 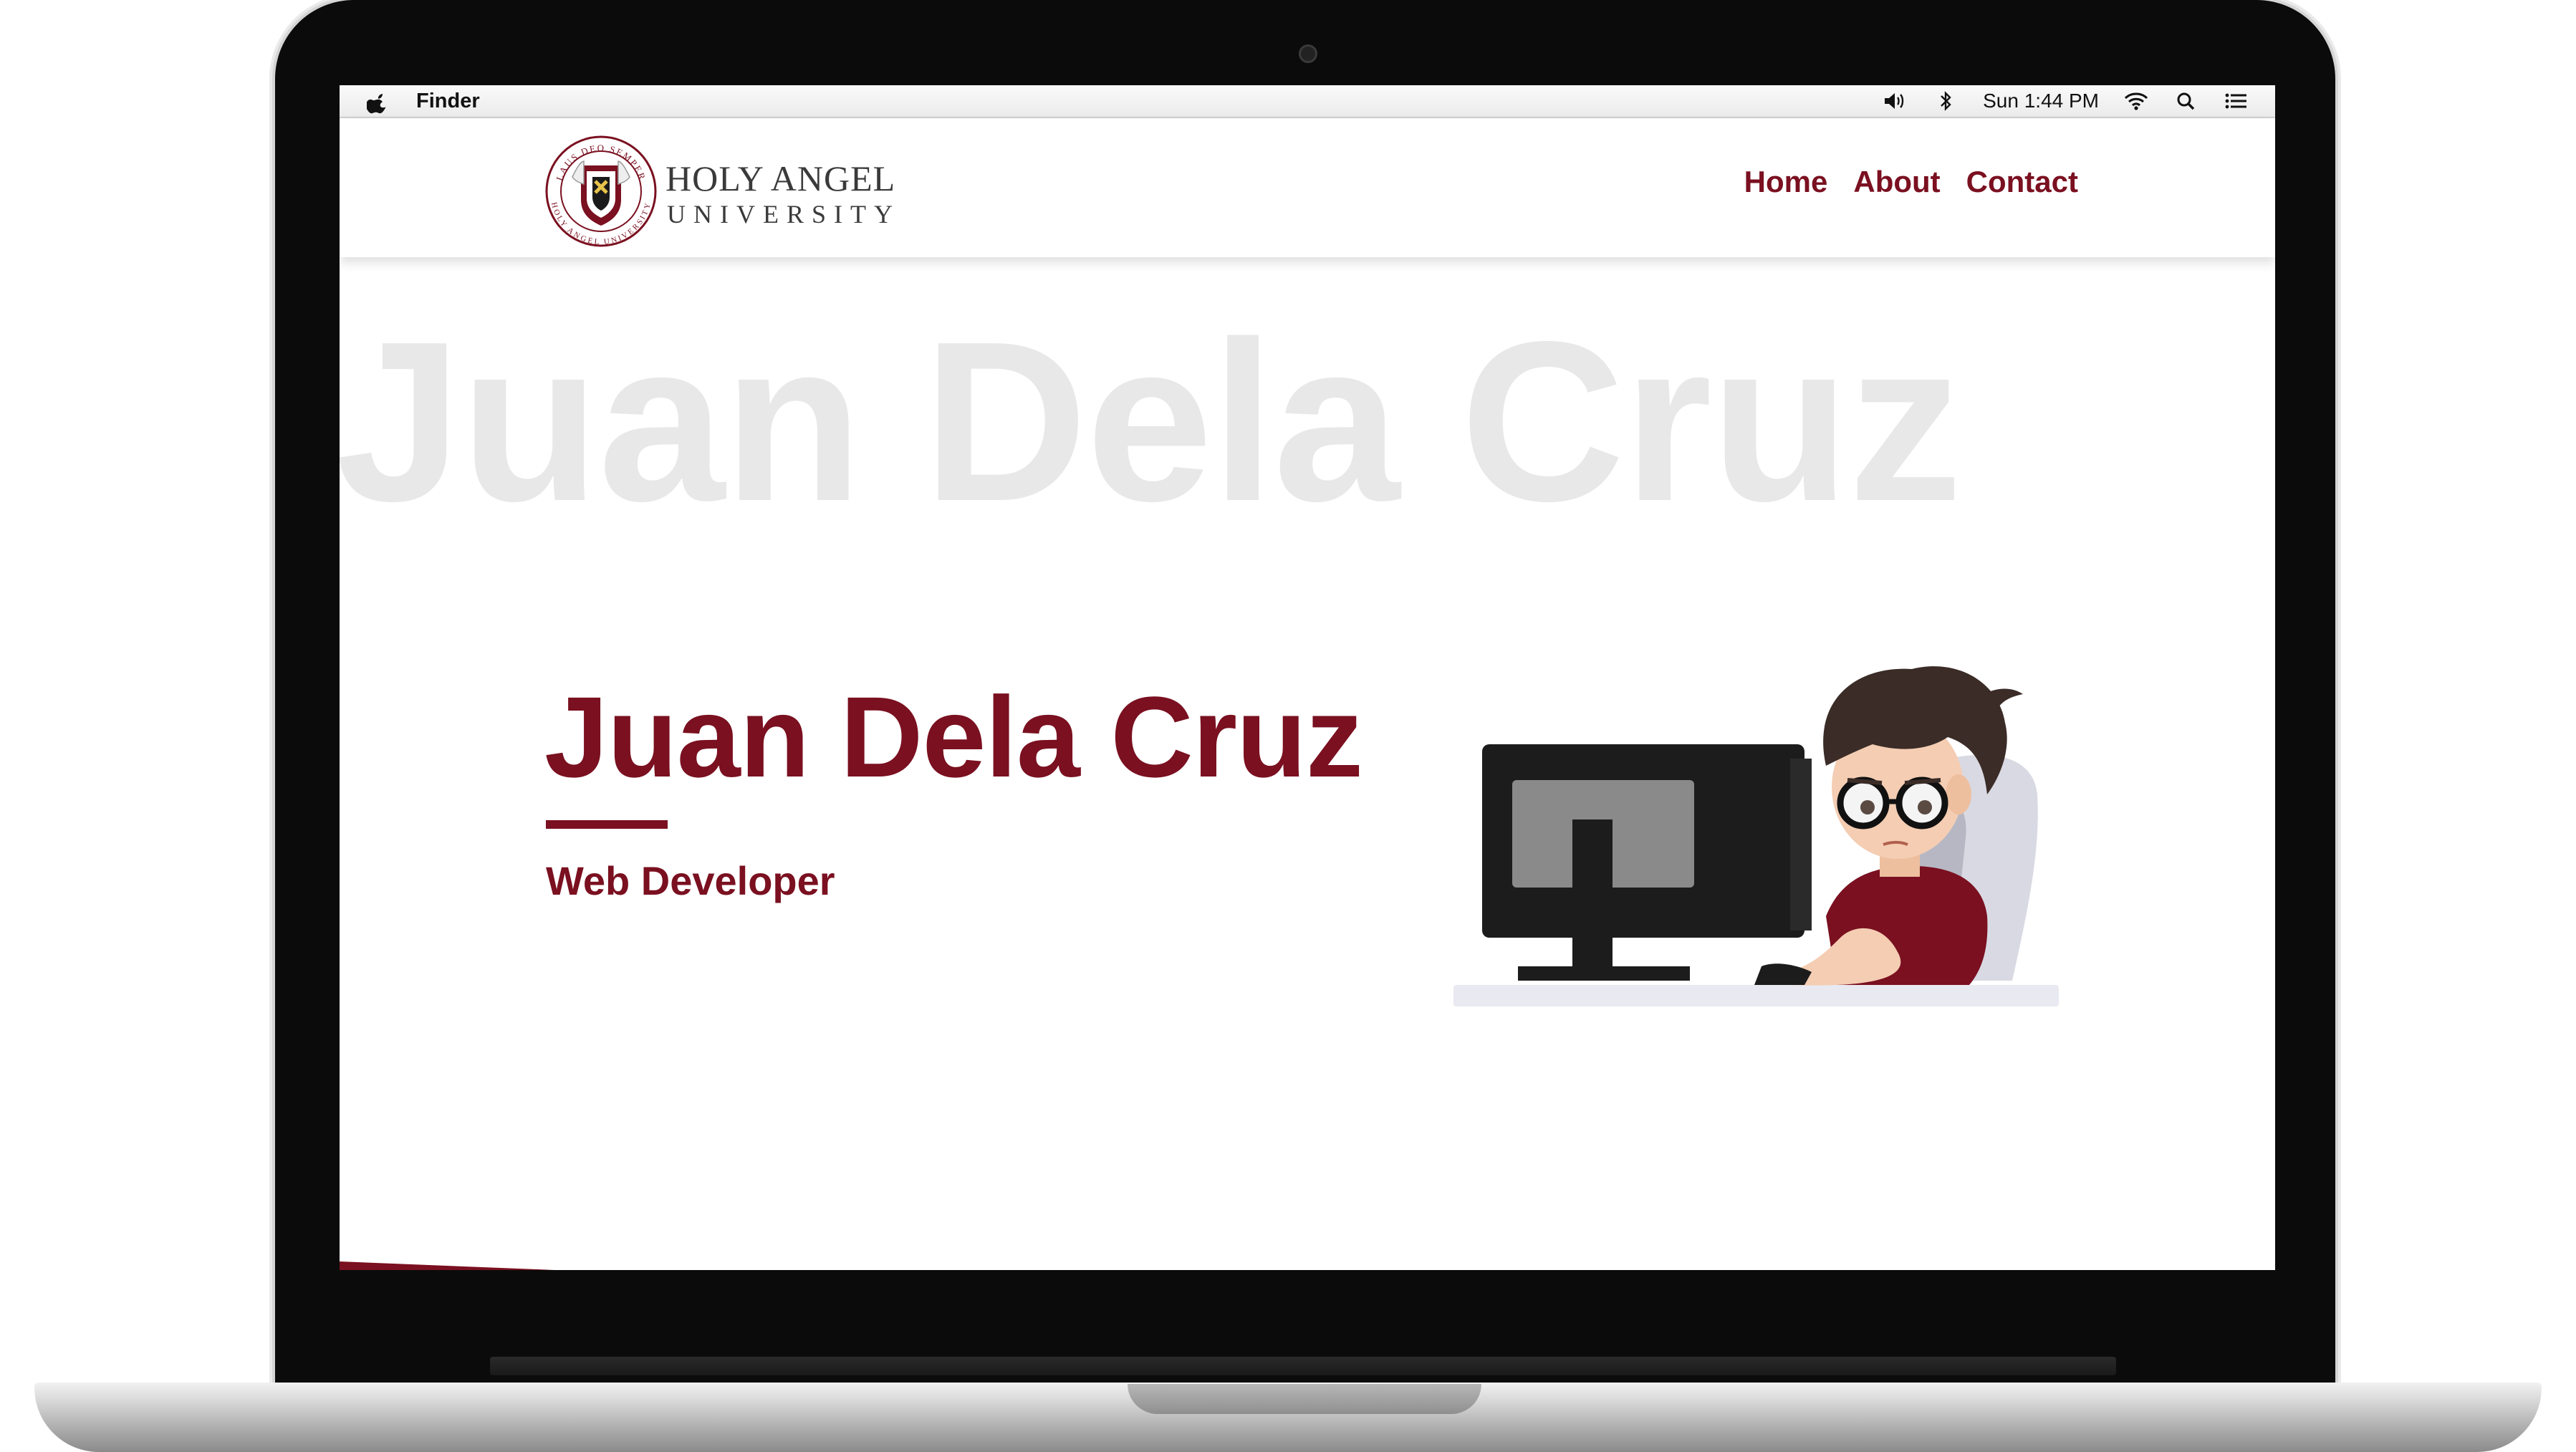 I want to click on wifi-icon, so click(x=2136, y=101).